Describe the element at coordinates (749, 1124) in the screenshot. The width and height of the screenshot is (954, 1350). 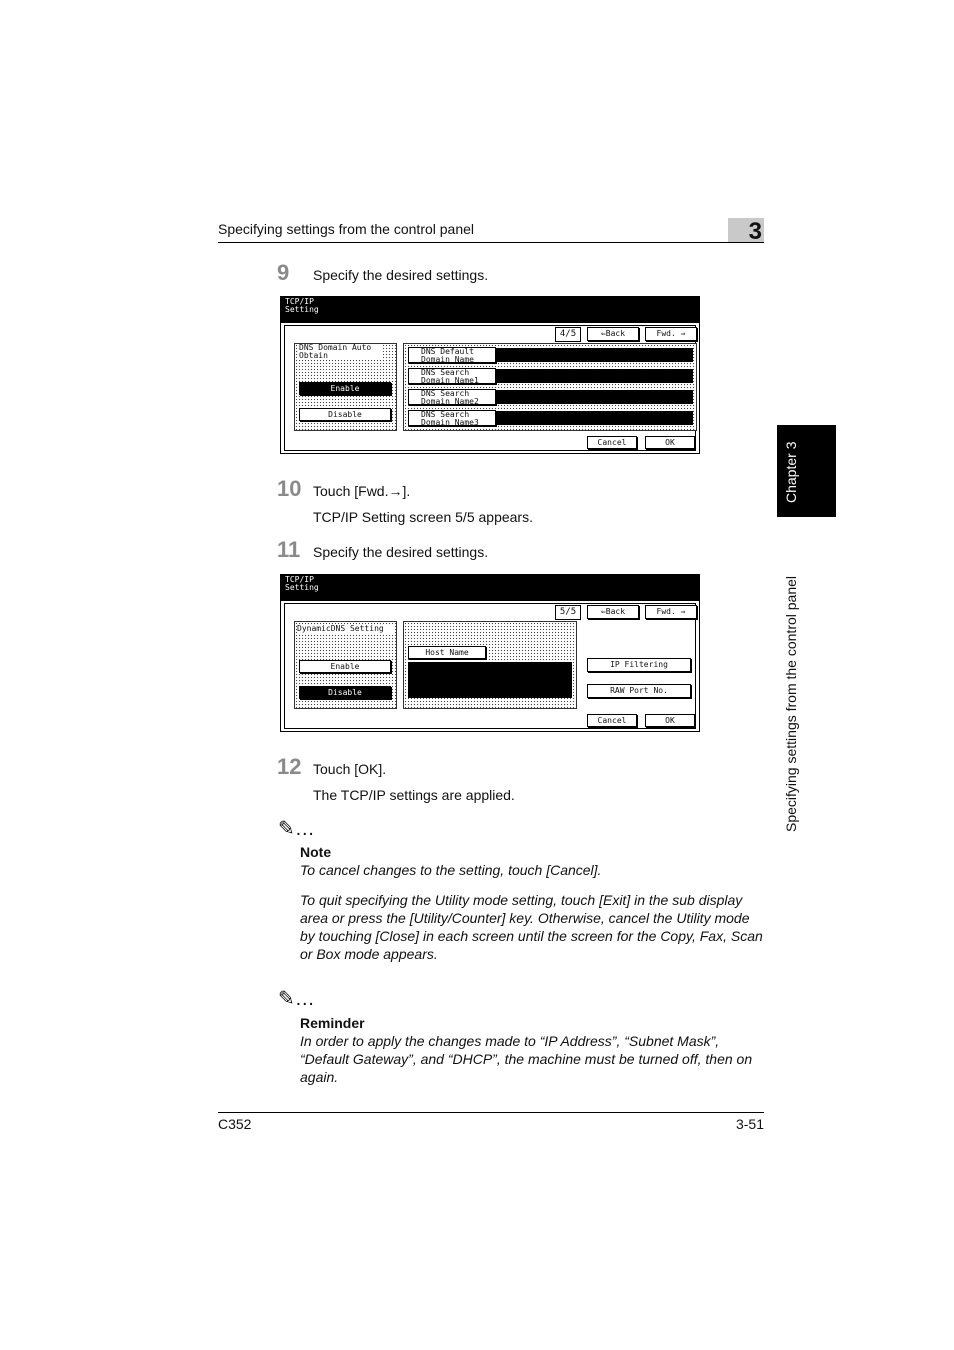
I see `footer-page-number: 3-51` at that location.